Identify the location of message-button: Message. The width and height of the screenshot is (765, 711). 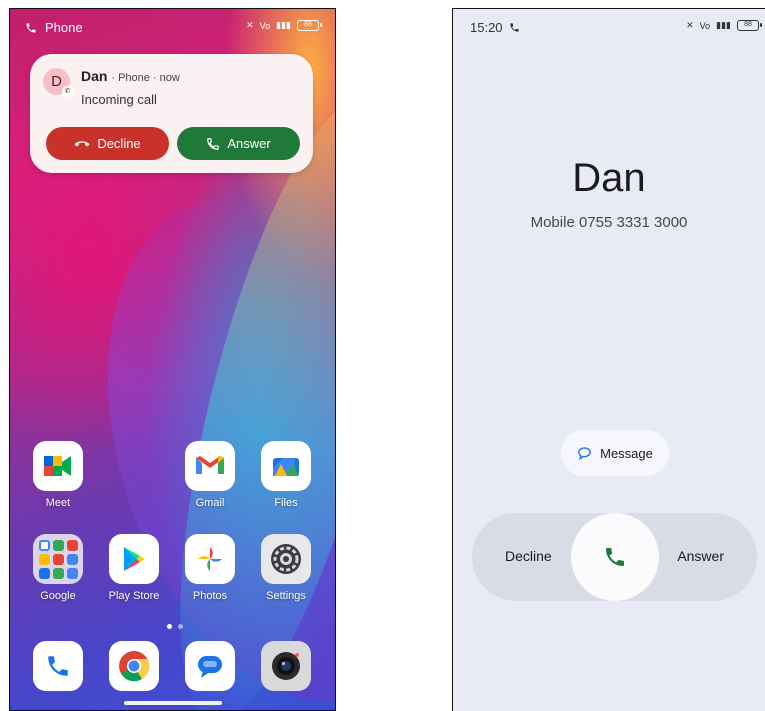
(615, 453).